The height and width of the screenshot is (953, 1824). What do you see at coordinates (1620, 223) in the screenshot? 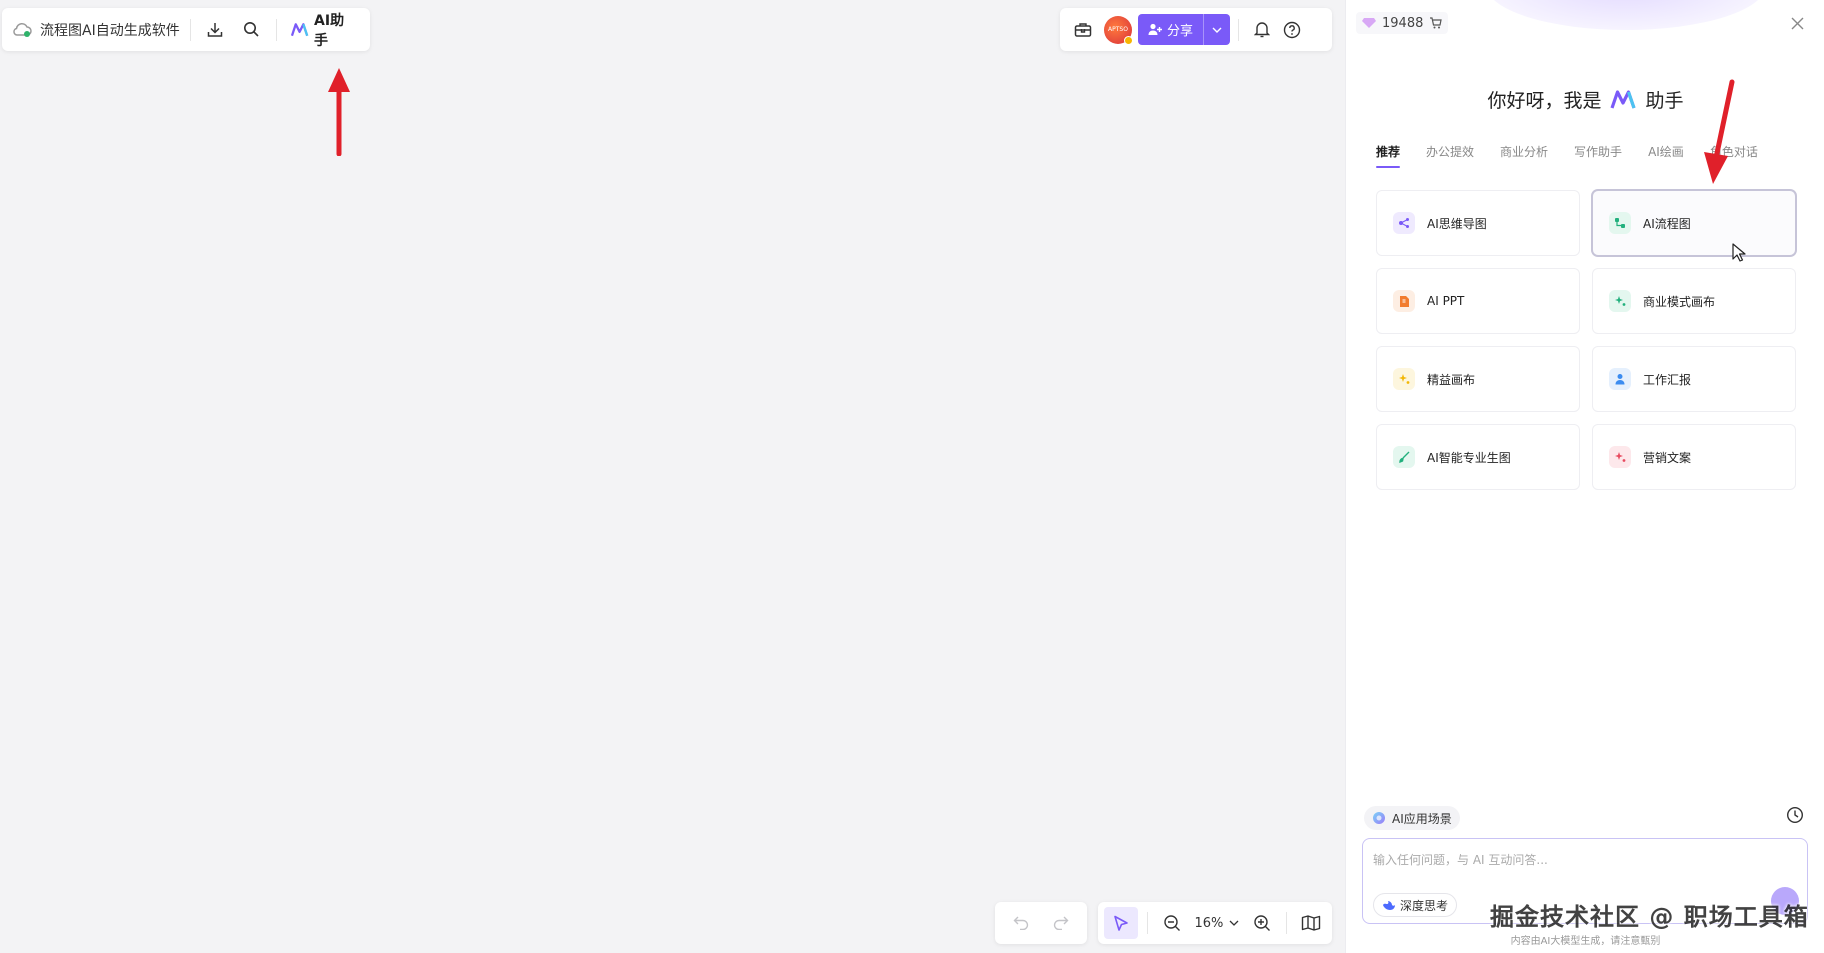
I see `flowchart-icon` at bounding box center [1620, 223].